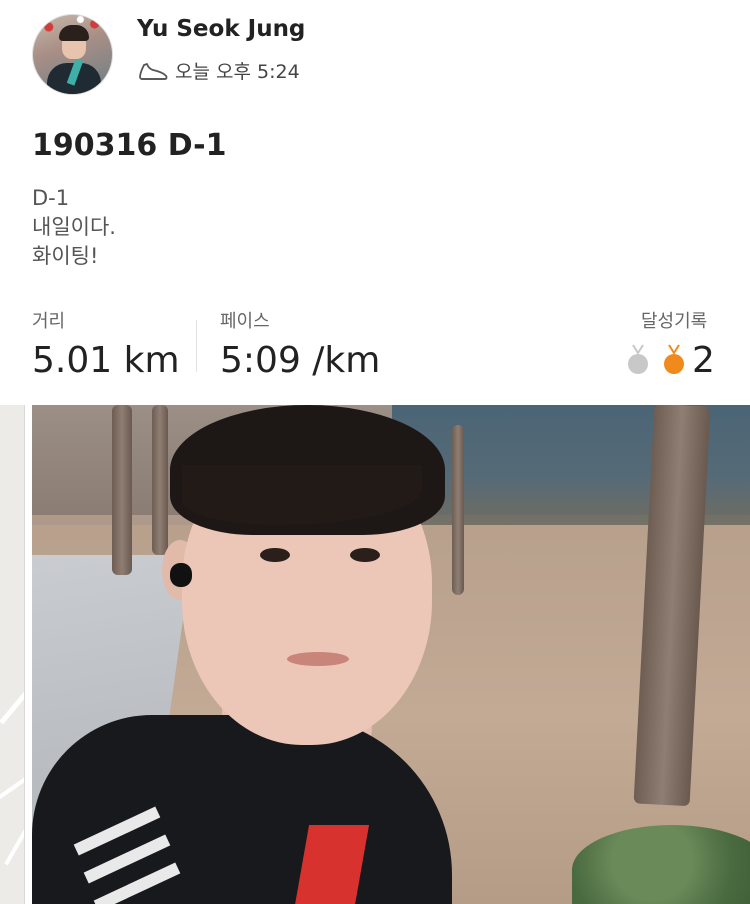  I want to click on bronze-medal-icon, so click(674, 359).